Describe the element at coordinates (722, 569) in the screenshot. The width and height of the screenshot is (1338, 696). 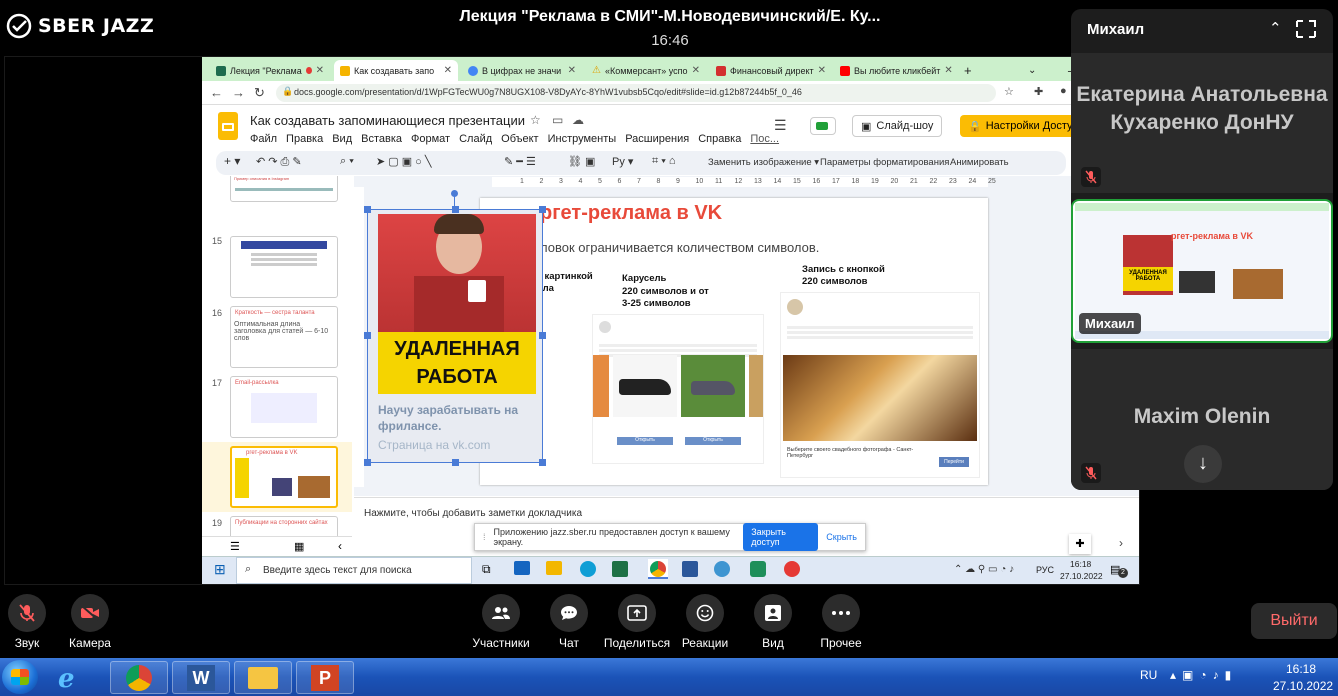
I see `telegram-app-icon` at that location.